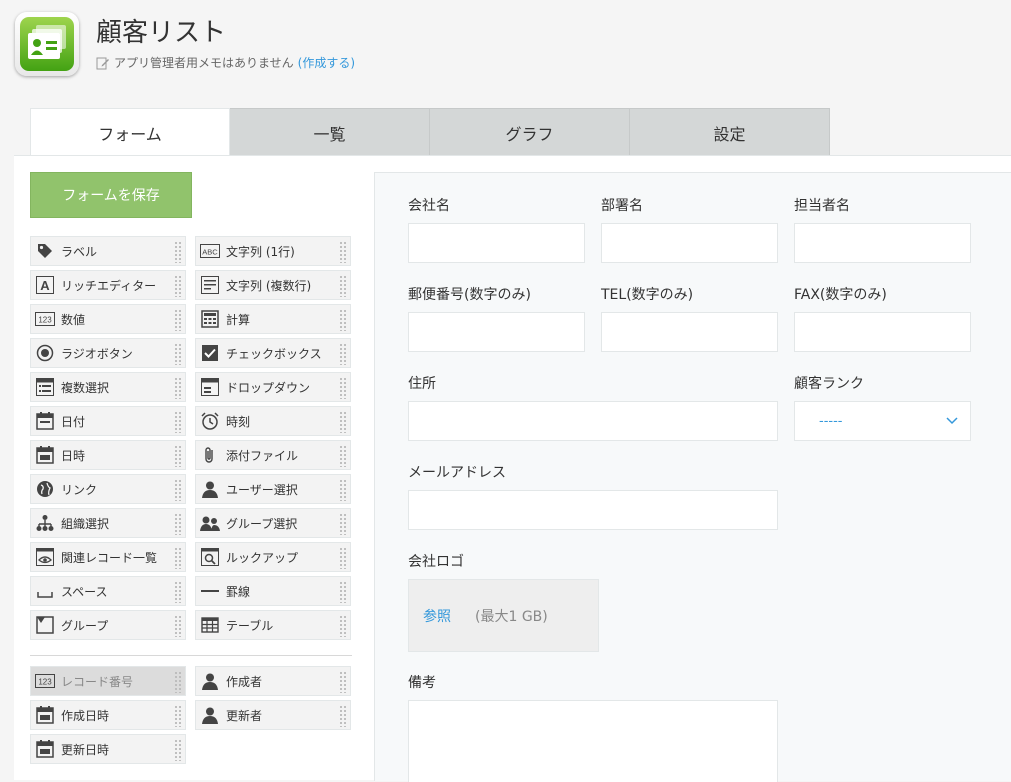 The width and height of the screenshot is (1011, 782). I want to click on palette-part-attachment: 添付ファイル, so click(273, 455).